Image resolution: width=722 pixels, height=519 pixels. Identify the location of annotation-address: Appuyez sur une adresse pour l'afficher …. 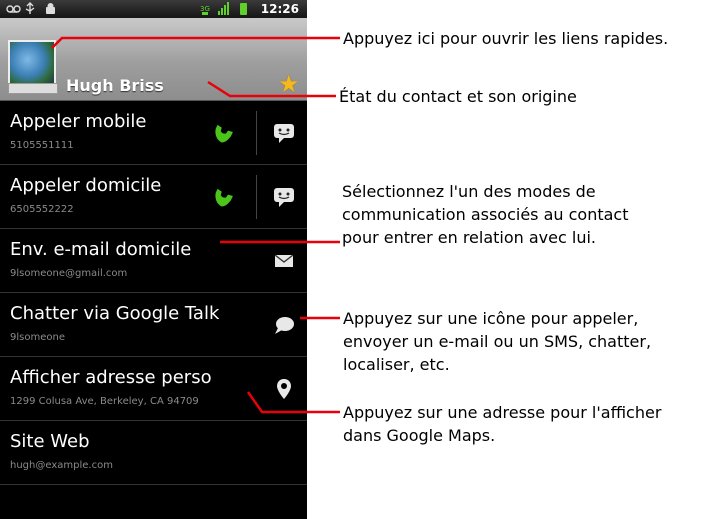
(502, 424).